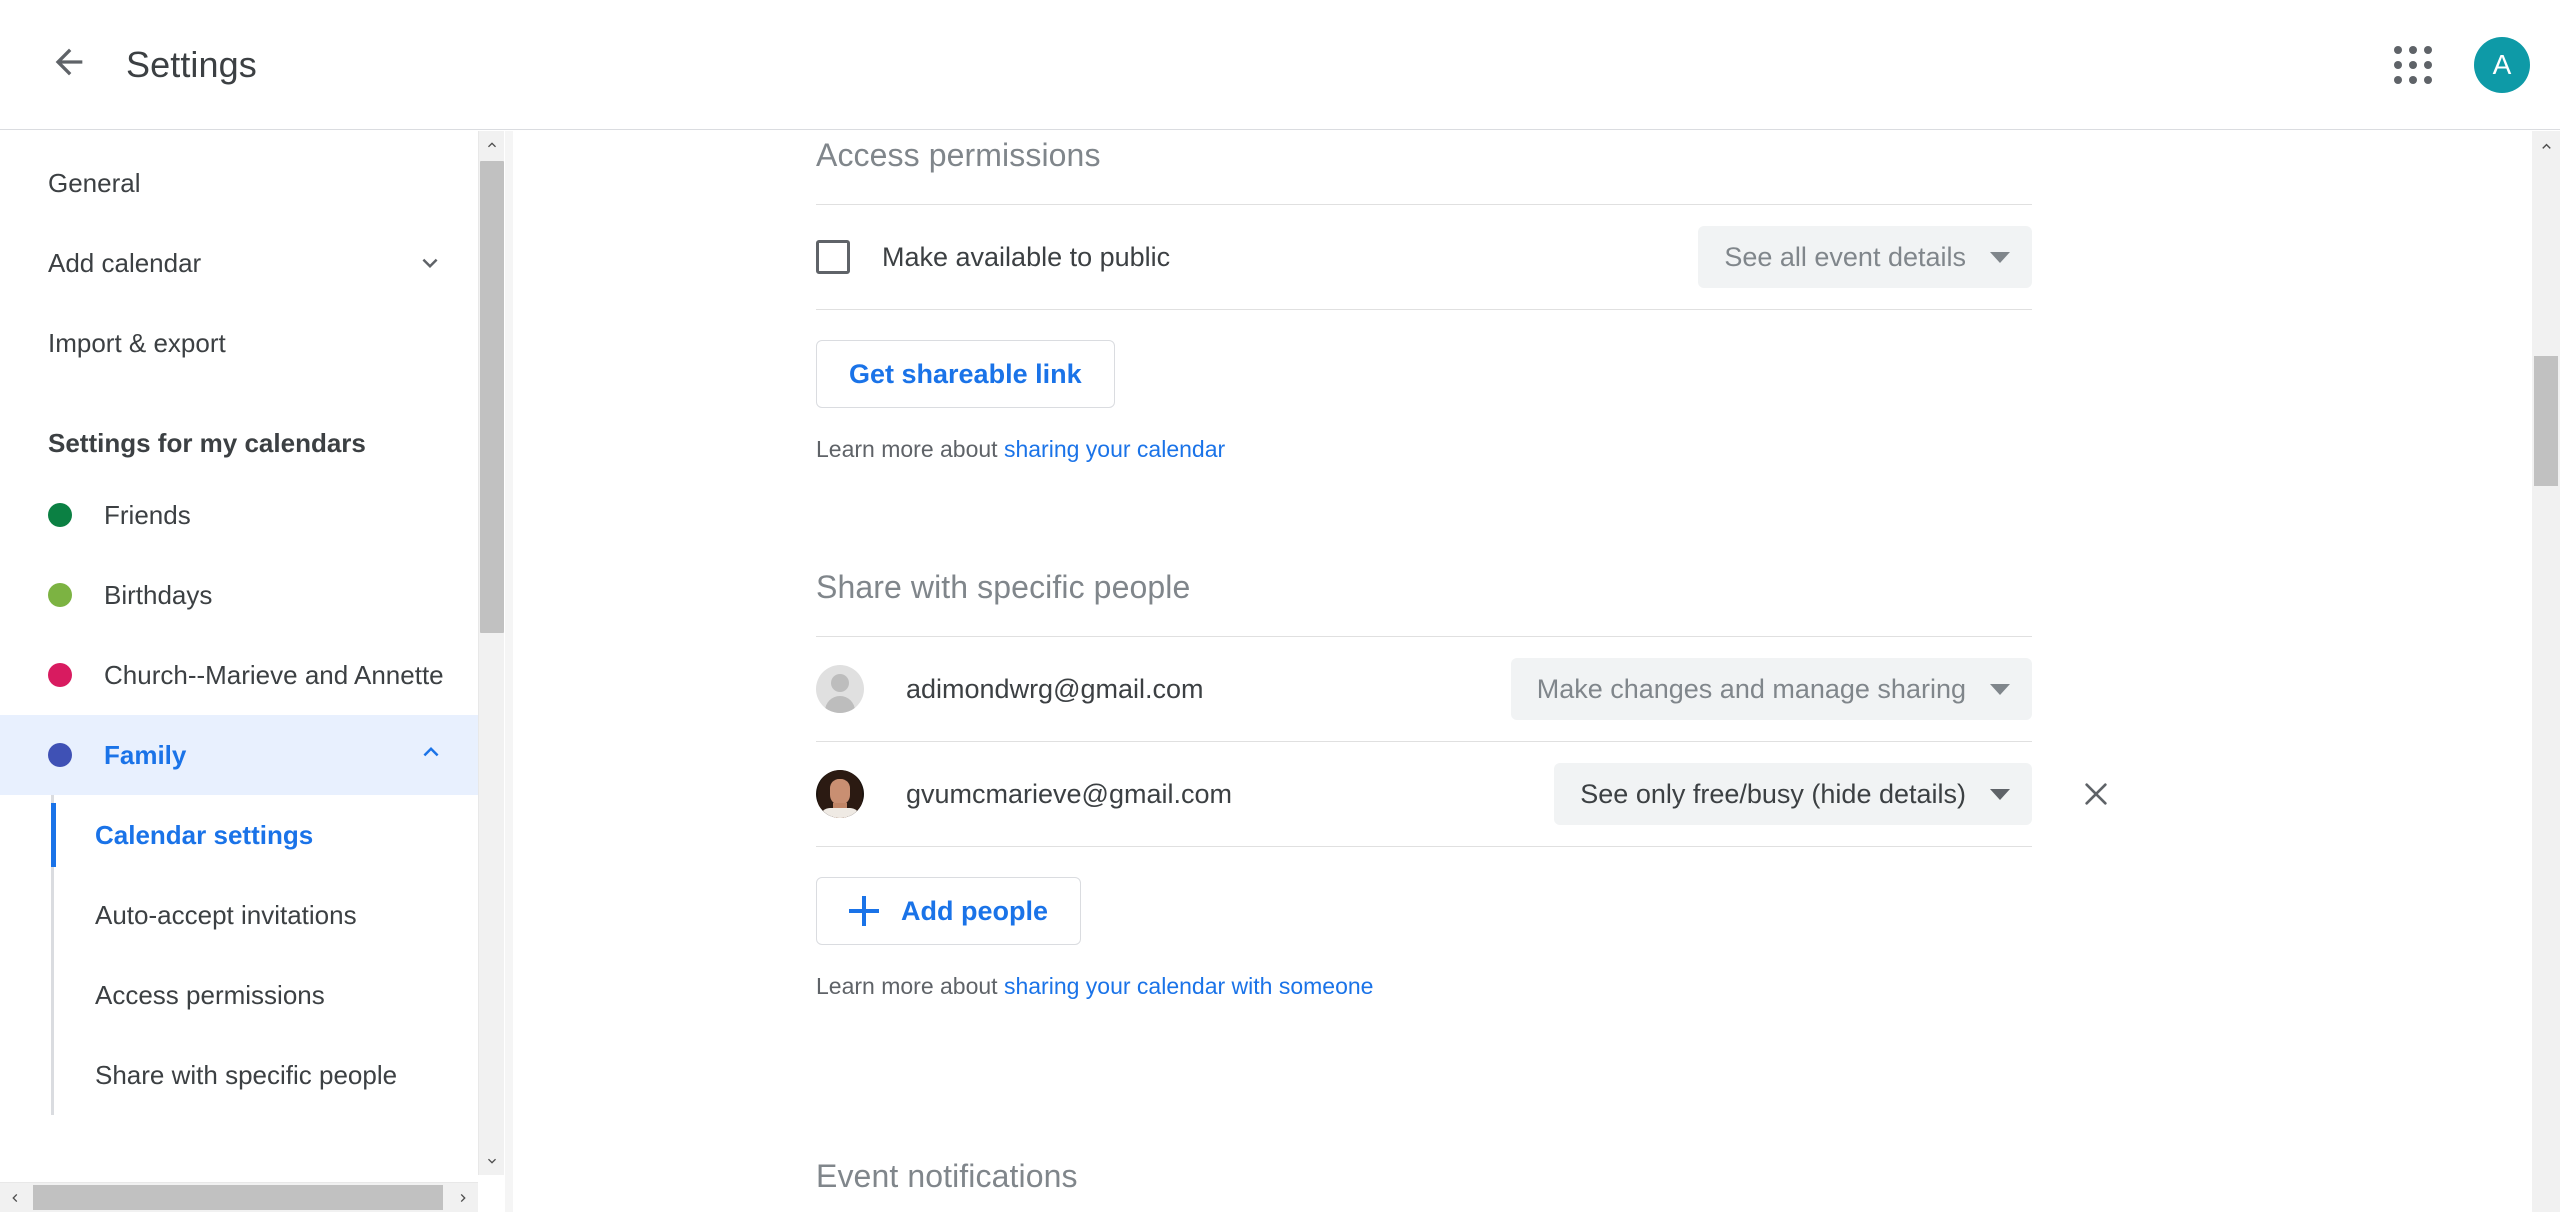 This screenshot has width=2560, height=1212. Describe the element at coordinates (1069, 793) in the screenshot. I see `person-email: gvumcmarieve@gmail.com` at that location.